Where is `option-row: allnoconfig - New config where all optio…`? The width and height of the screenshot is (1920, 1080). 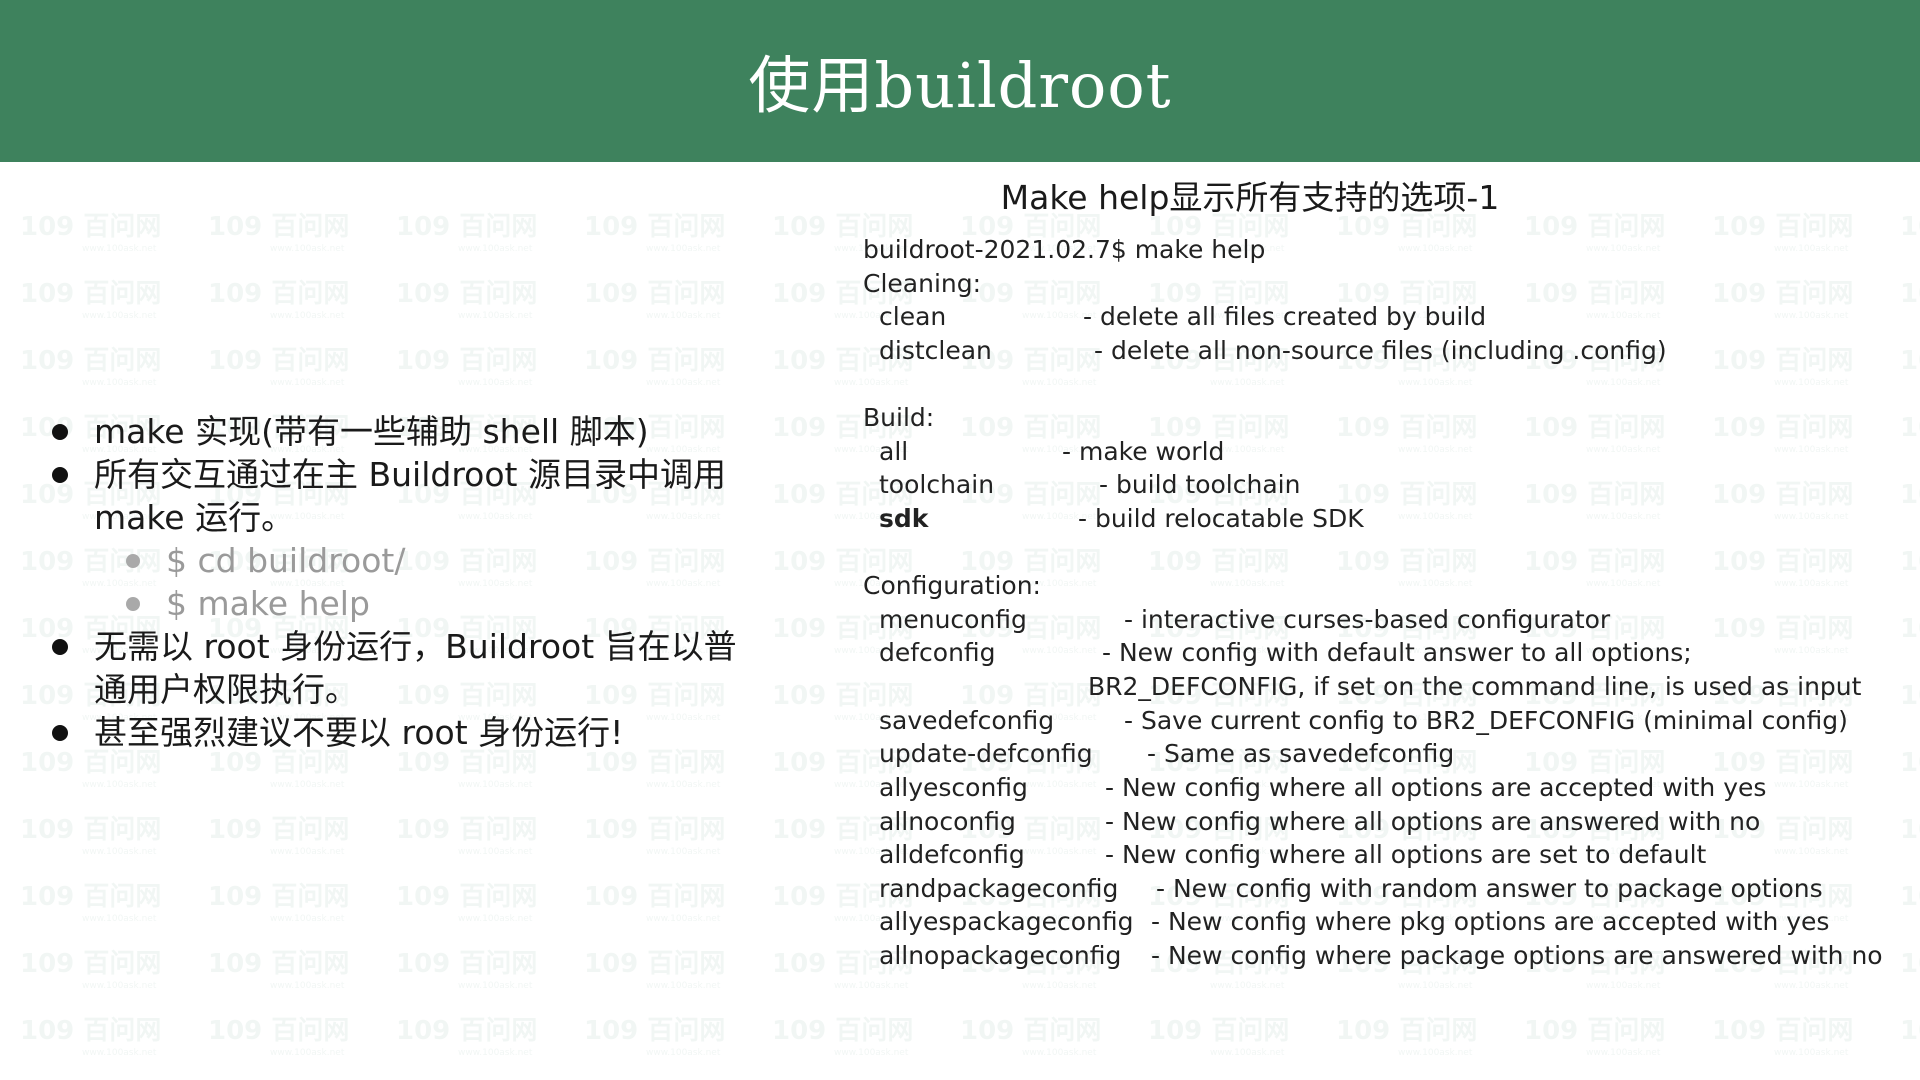
option-row: allnoconfig - New config where all optio… is located at coordinates (1319, 822).